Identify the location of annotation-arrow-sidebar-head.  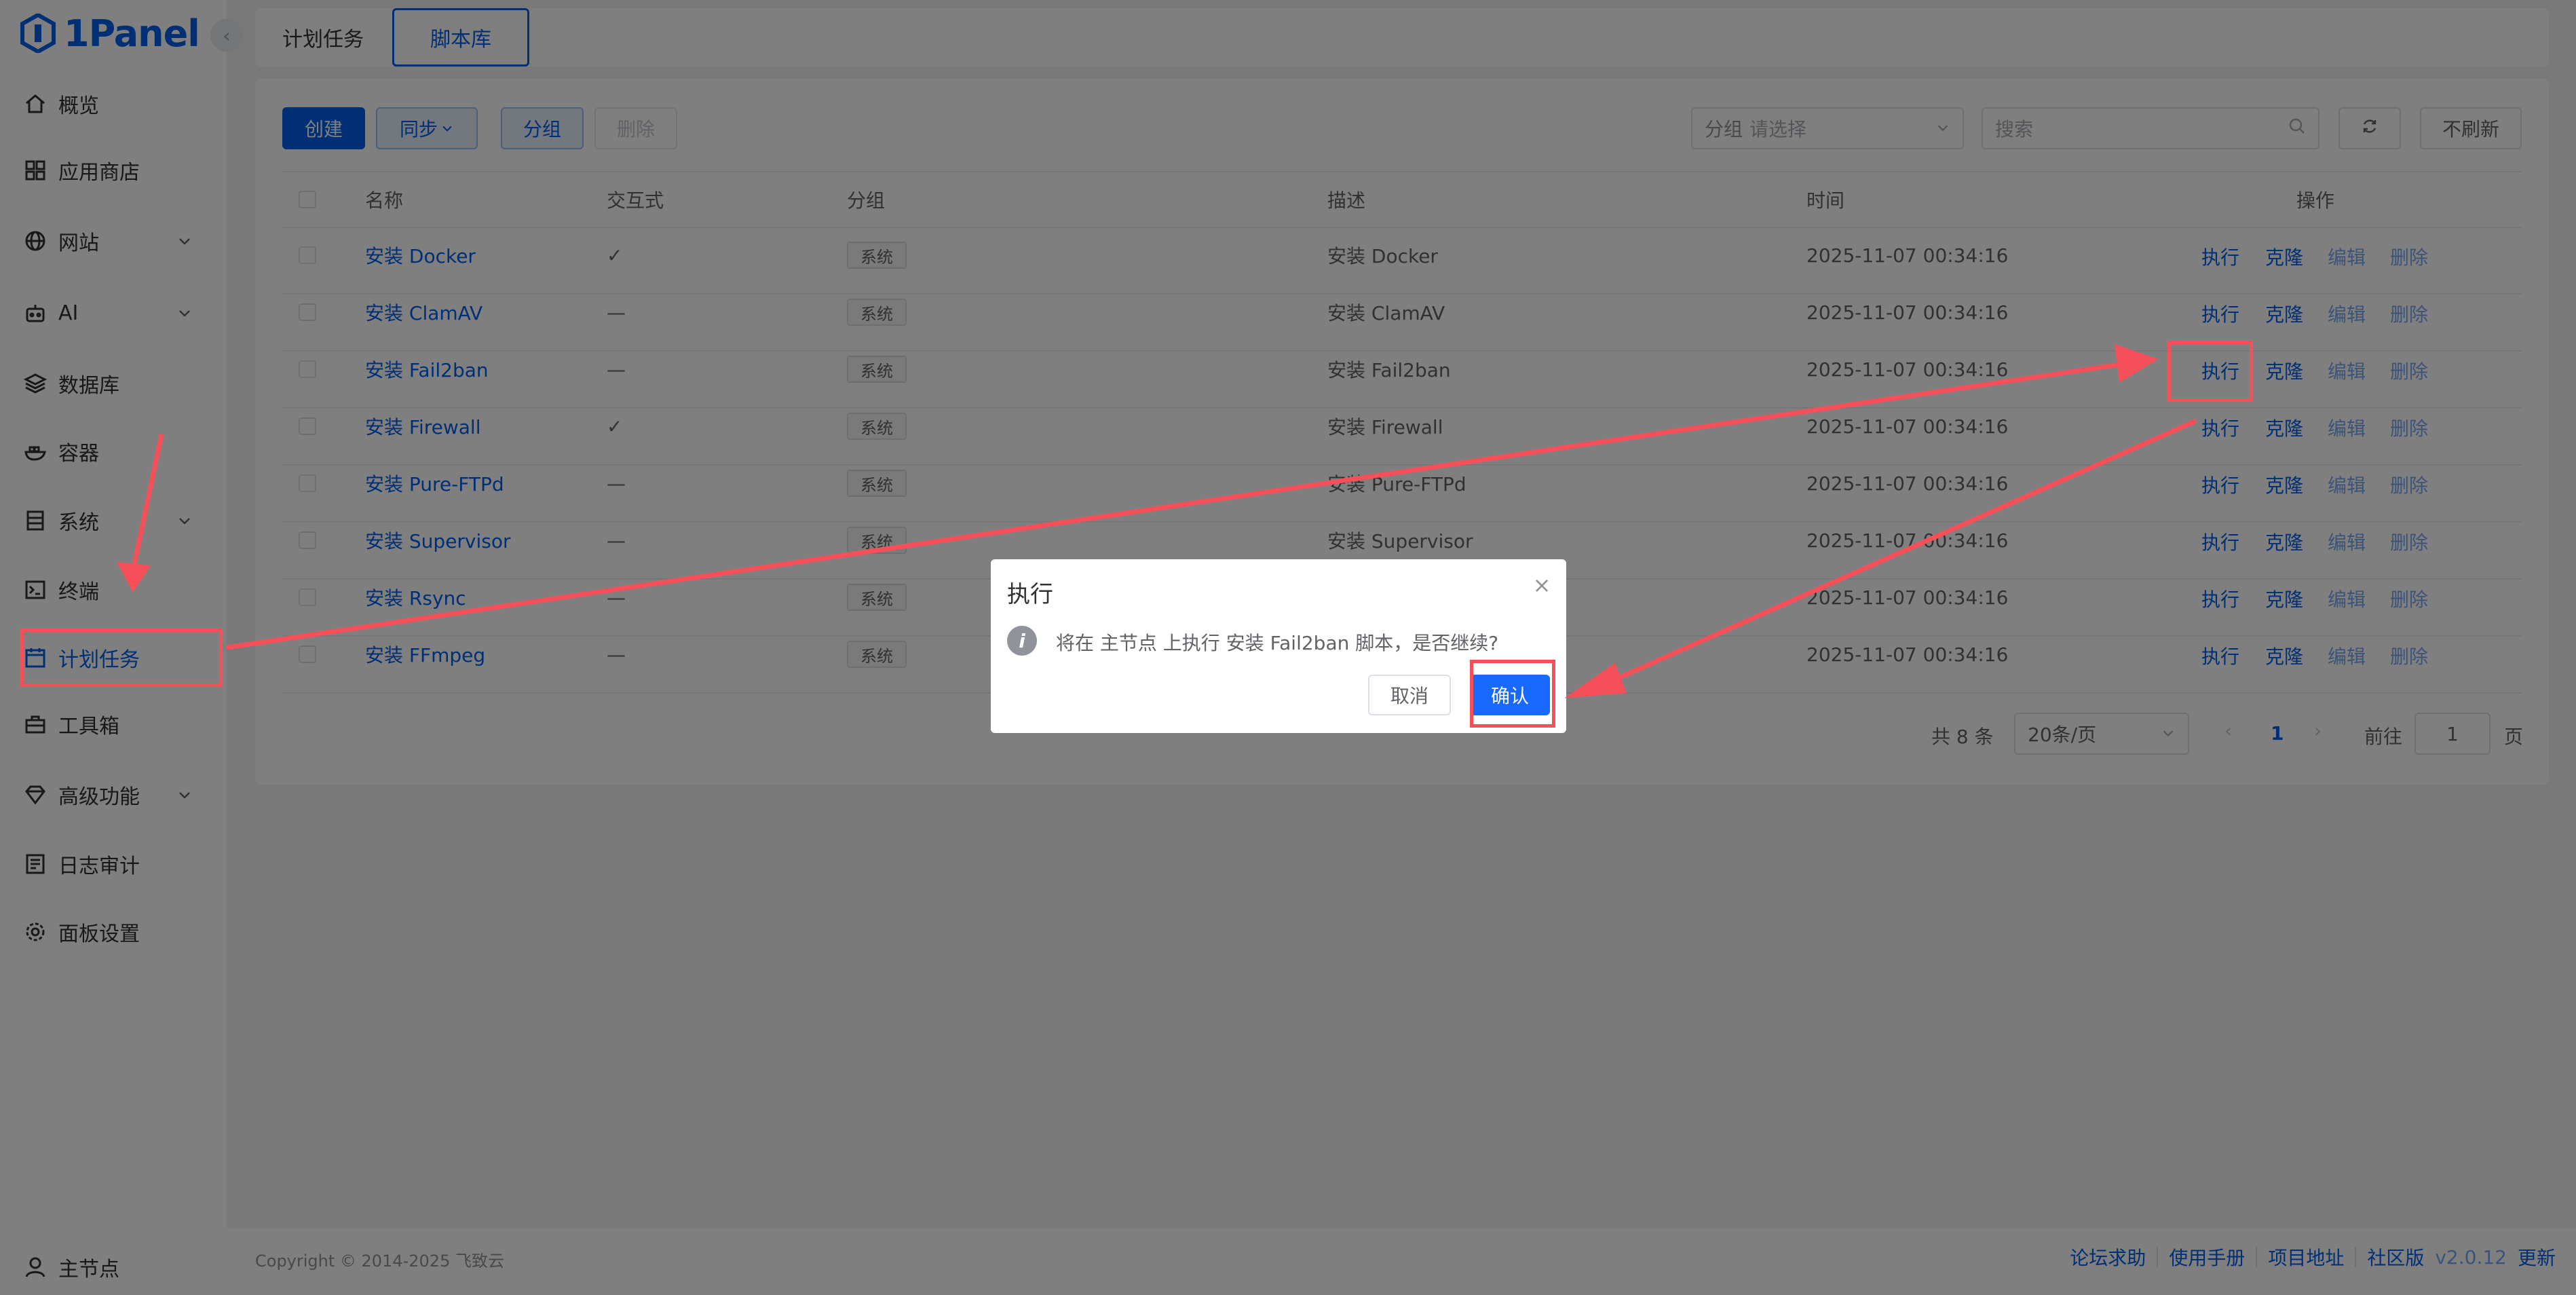
(133, 577).